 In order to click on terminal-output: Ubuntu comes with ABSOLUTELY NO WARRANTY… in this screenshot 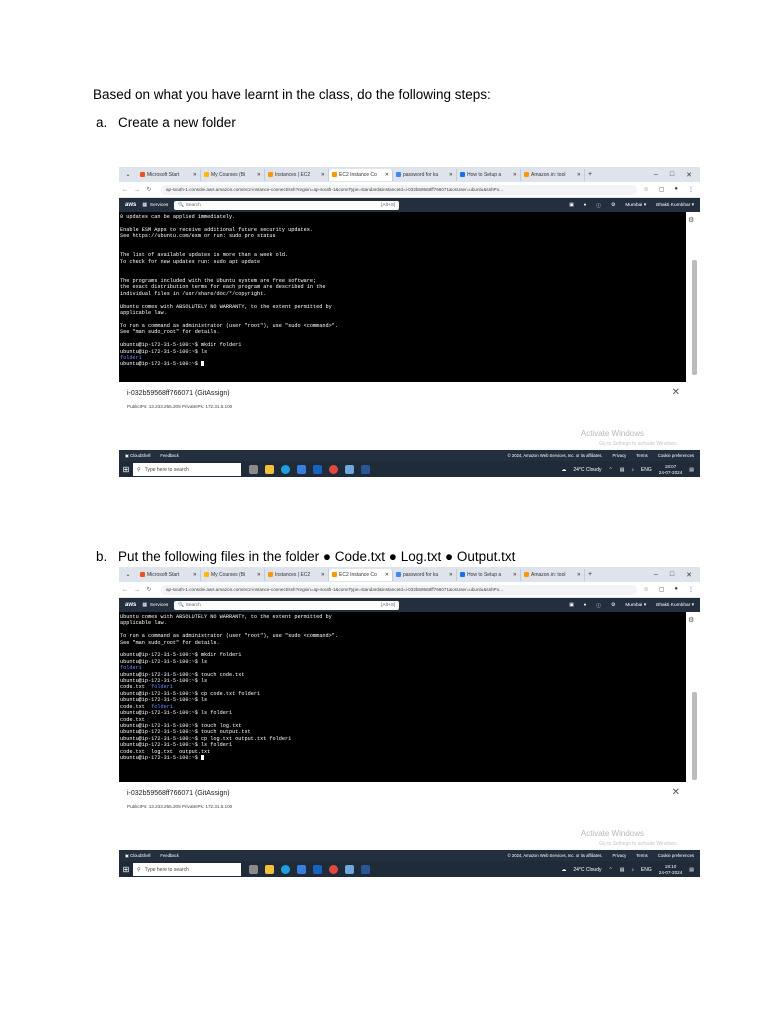, I will do `click(409, 697)`.